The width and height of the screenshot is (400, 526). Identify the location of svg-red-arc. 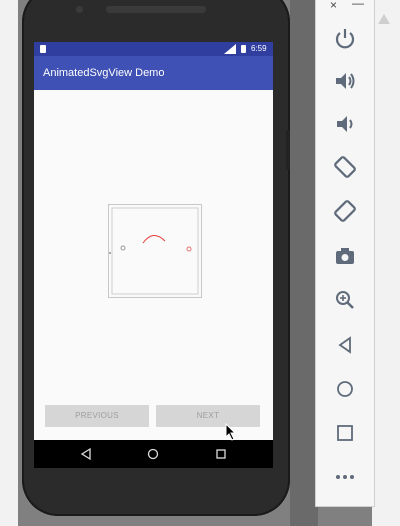
(154, 239).